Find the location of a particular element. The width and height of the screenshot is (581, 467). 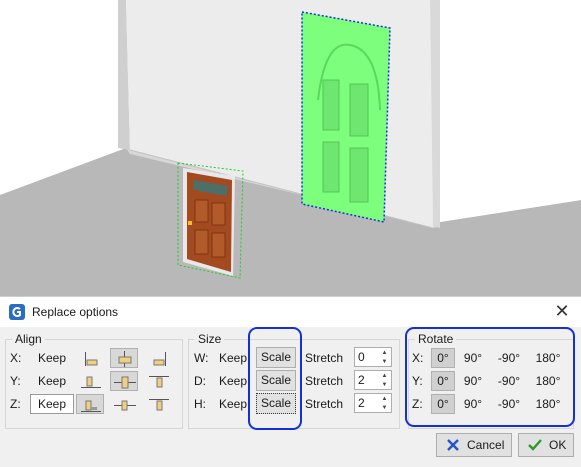

dialog-title: Replace options is located at coordinates (75, 312).